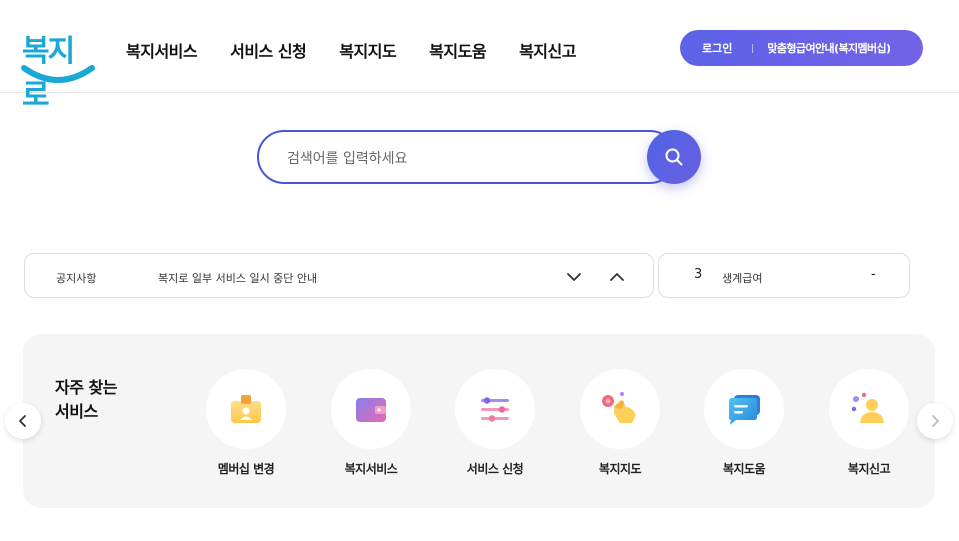 The height and width of the screenshot is (541, 959). What do you see at coordinates (620, 469) in the screenshot?
I see `service-label: 복지지도` at bounding box center [620, 469].